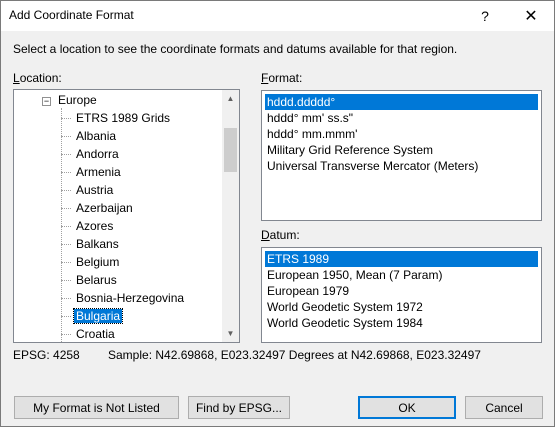  Describe the element at coordinates (96, 407) in the screenshot. I see `format-not-listed-button: My Format is Not Listed` at that location.